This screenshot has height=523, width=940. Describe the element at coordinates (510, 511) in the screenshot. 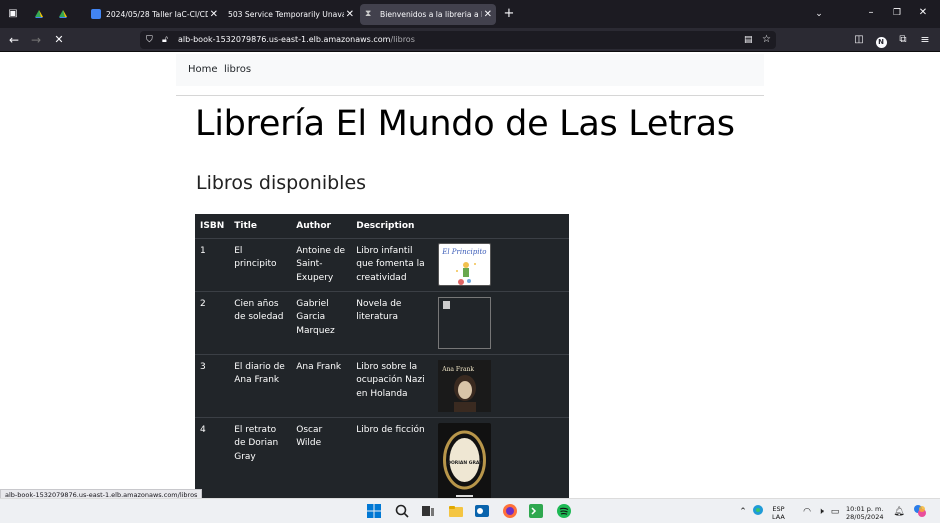

I see `firefox-icon` at that location.